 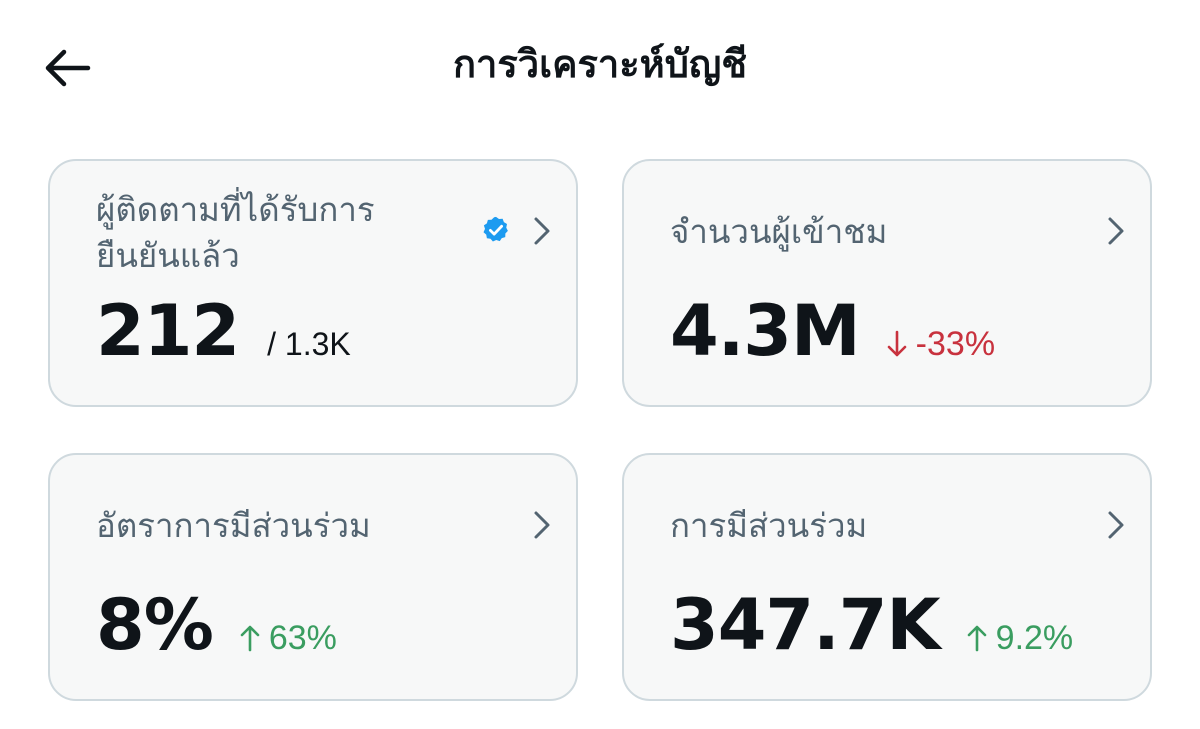 I want to click on trend-indicator: 63%, so click(x=288, y=638).